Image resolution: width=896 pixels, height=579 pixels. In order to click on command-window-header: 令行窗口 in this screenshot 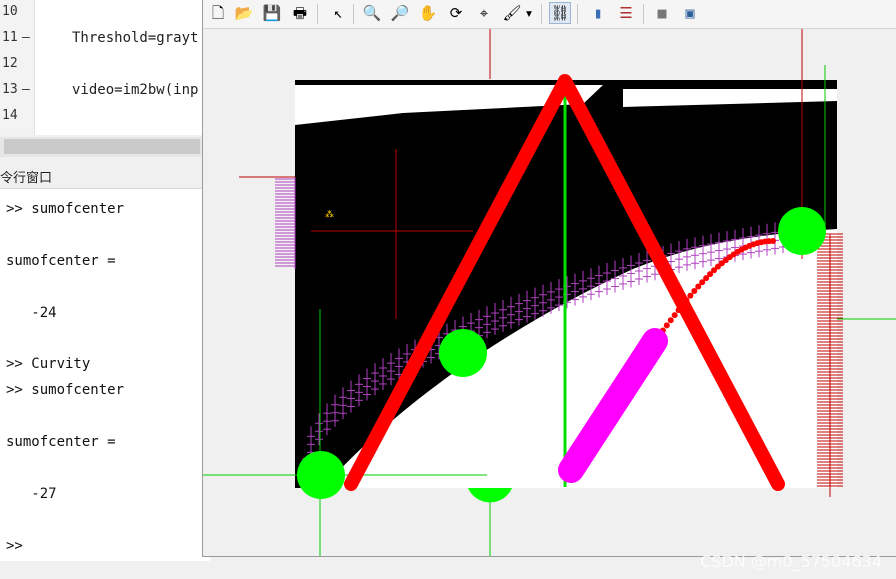, I will do `click(105, 176)`.